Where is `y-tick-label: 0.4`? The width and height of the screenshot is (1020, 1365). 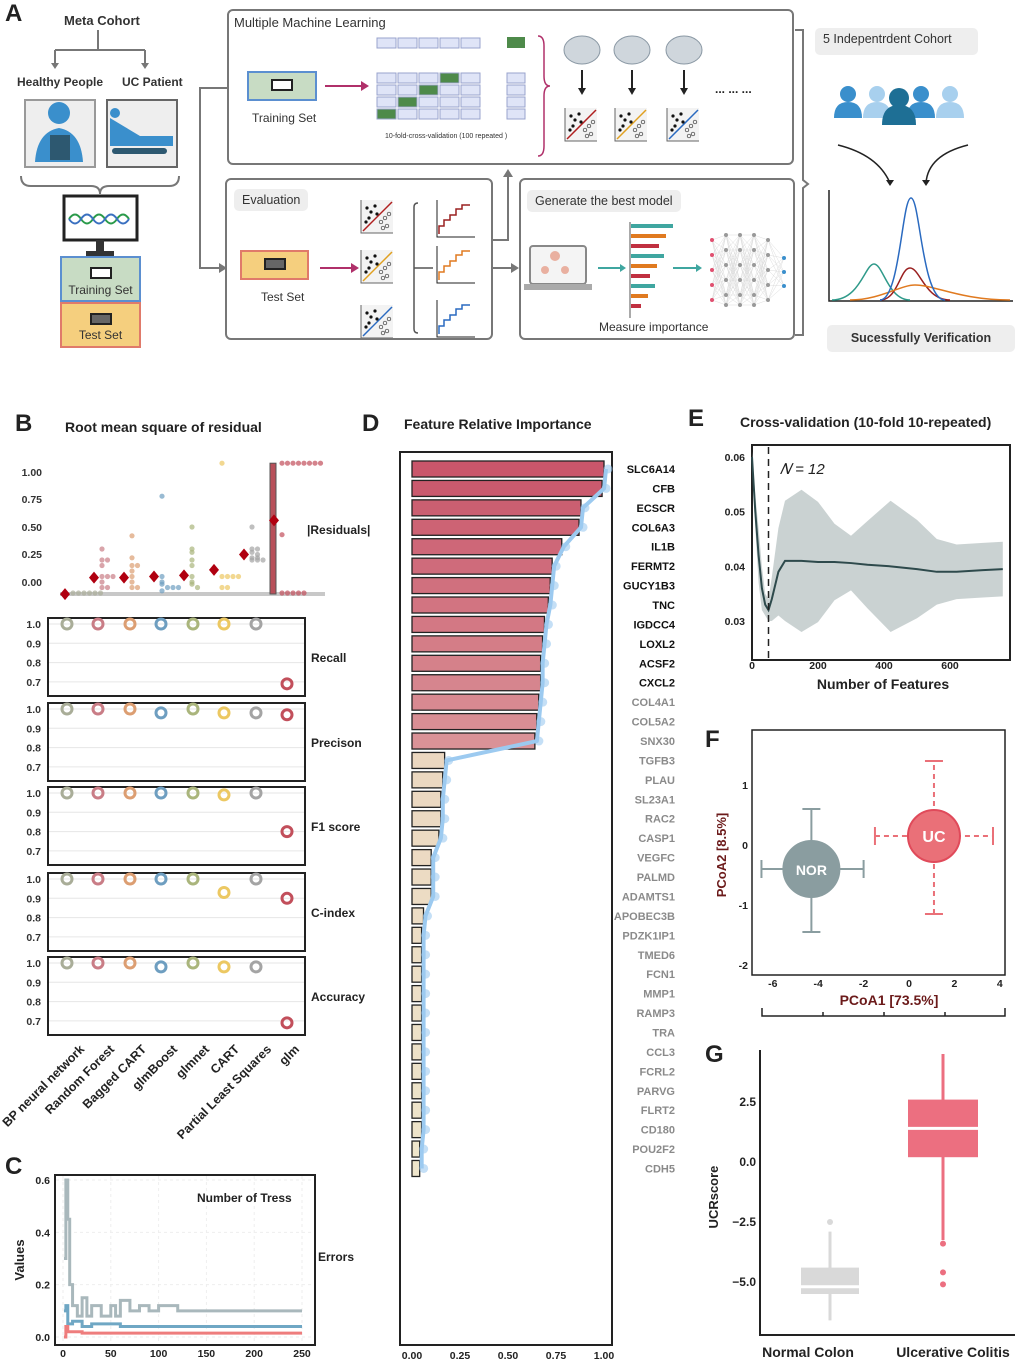 y-tick-label: 0.4 is located at coordinates (42, 1233).